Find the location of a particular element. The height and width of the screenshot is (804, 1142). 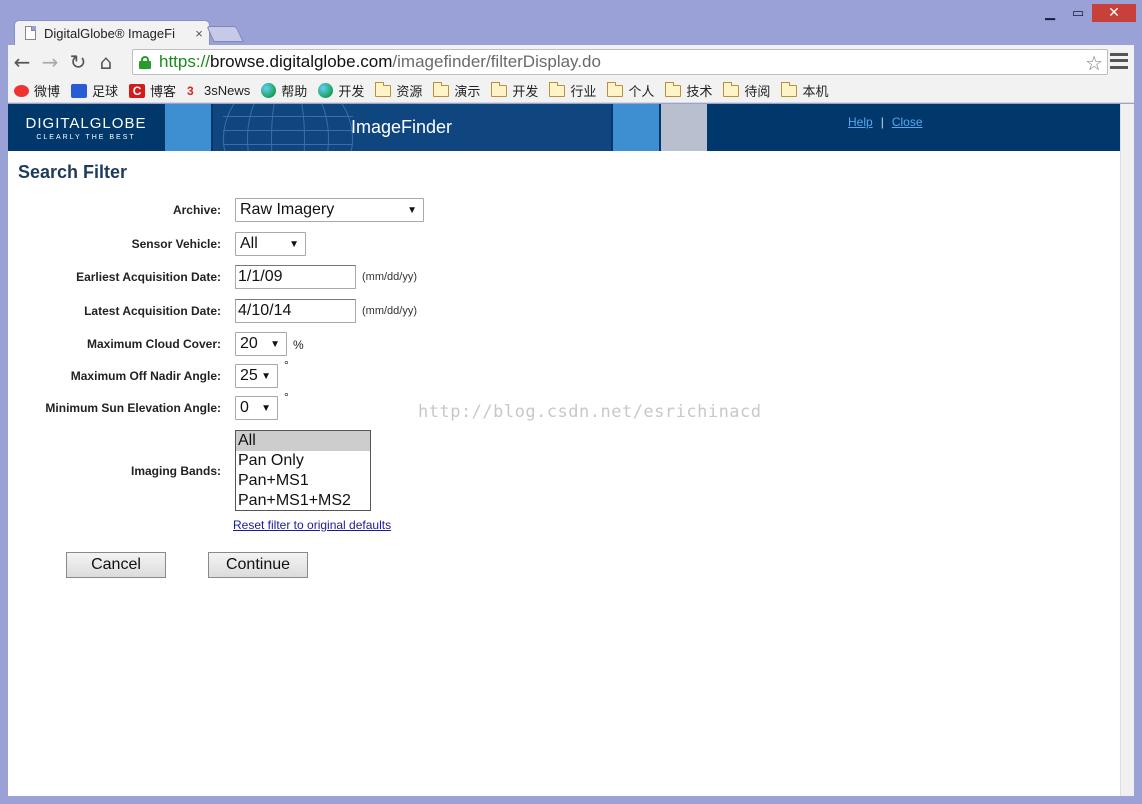

band-option: All is located at coordinates (303, 441).